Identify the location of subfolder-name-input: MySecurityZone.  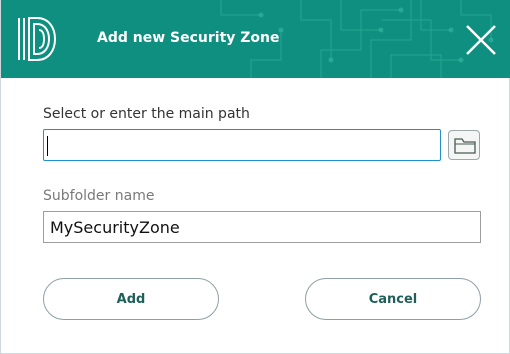
(262, 227).